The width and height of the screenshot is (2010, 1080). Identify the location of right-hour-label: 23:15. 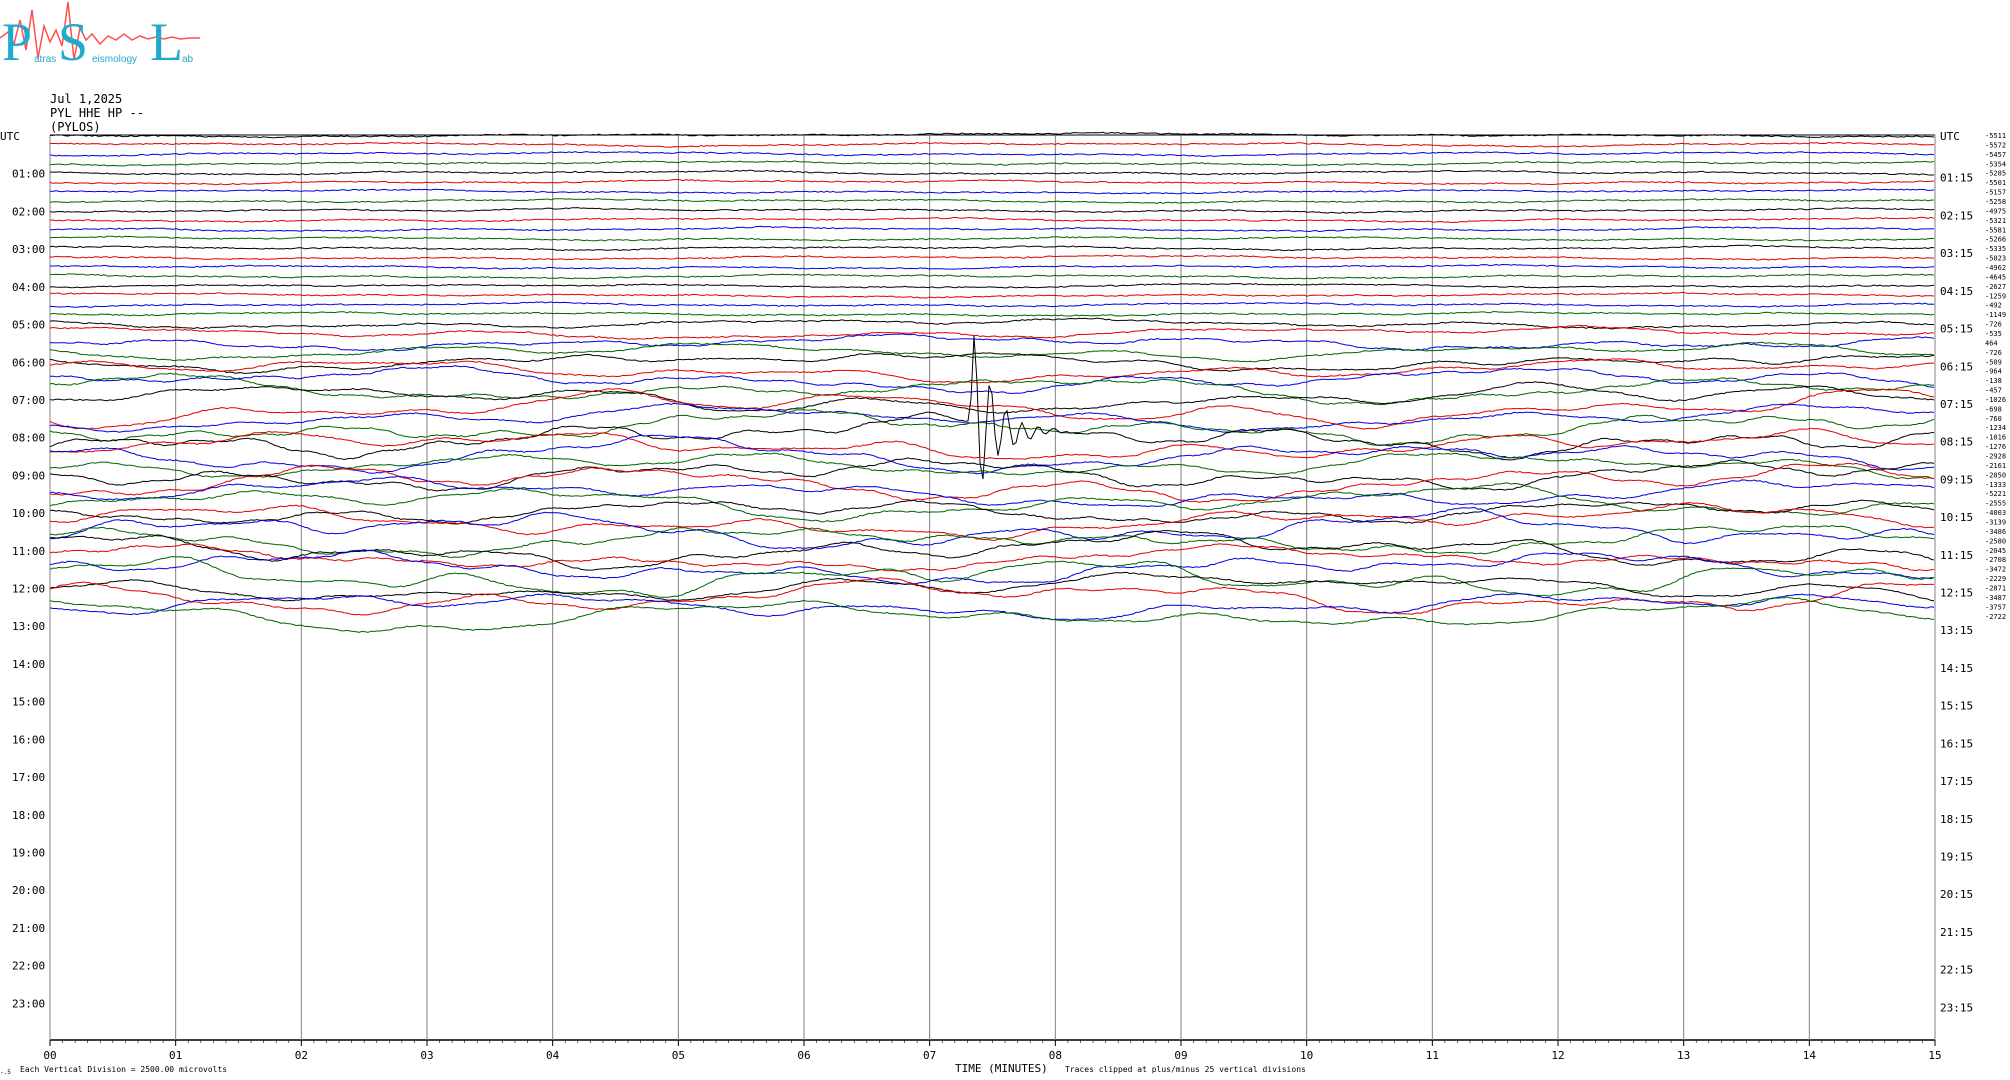
(1956, 1007).